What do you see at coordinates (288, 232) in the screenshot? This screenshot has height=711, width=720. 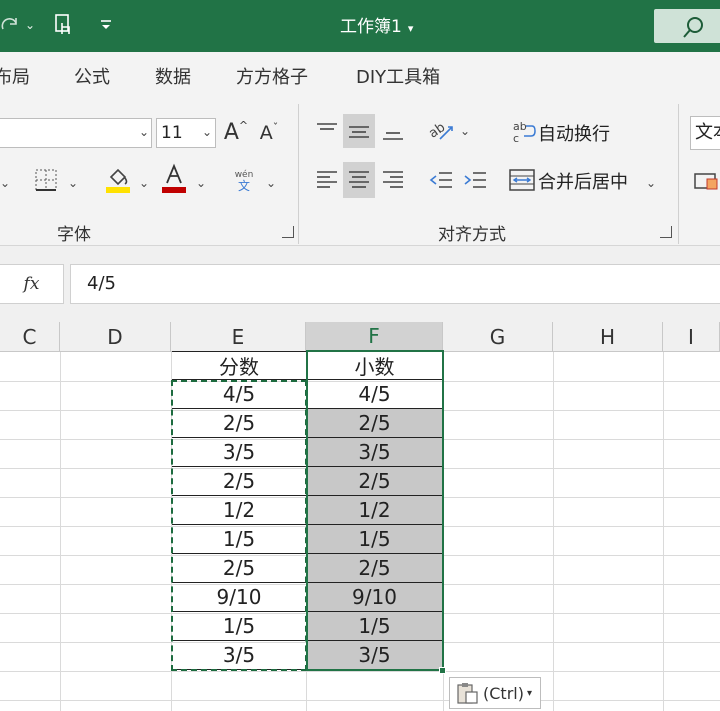 I see `font-dialog-launcher-icon` at bounding box center [288, 232].